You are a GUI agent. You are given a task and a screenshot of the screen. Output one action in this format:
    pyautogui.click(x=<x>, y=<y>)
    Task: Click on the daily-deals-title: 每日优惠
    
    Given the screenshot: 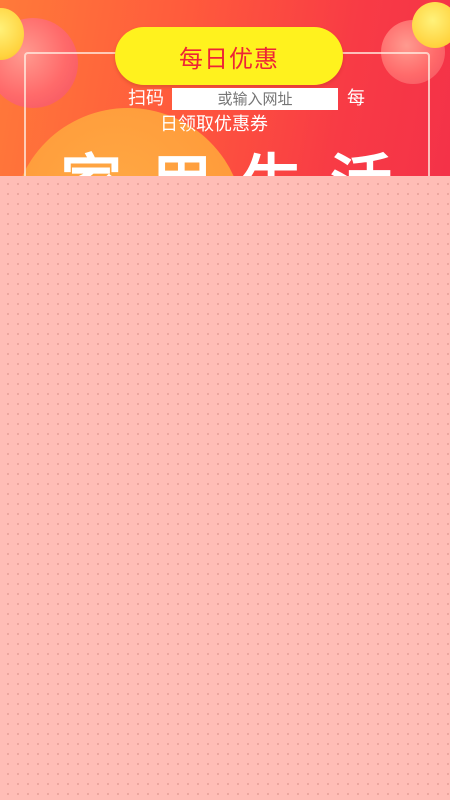 What is the action you would take?
    pyautogui.click(x=229, y=56)
    